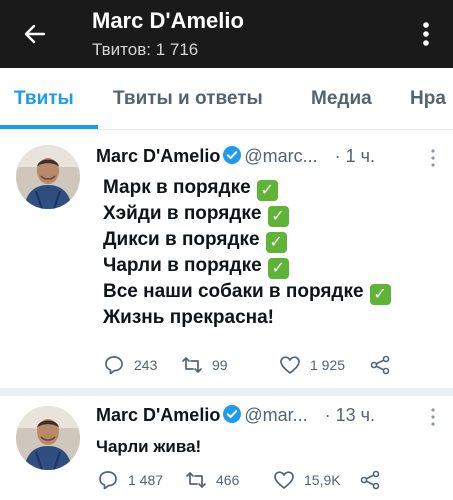 This screenshot has width=453, height=500. I want to click on tweet-line: Все наши собаки в порядке ✓, so click(247, 292).